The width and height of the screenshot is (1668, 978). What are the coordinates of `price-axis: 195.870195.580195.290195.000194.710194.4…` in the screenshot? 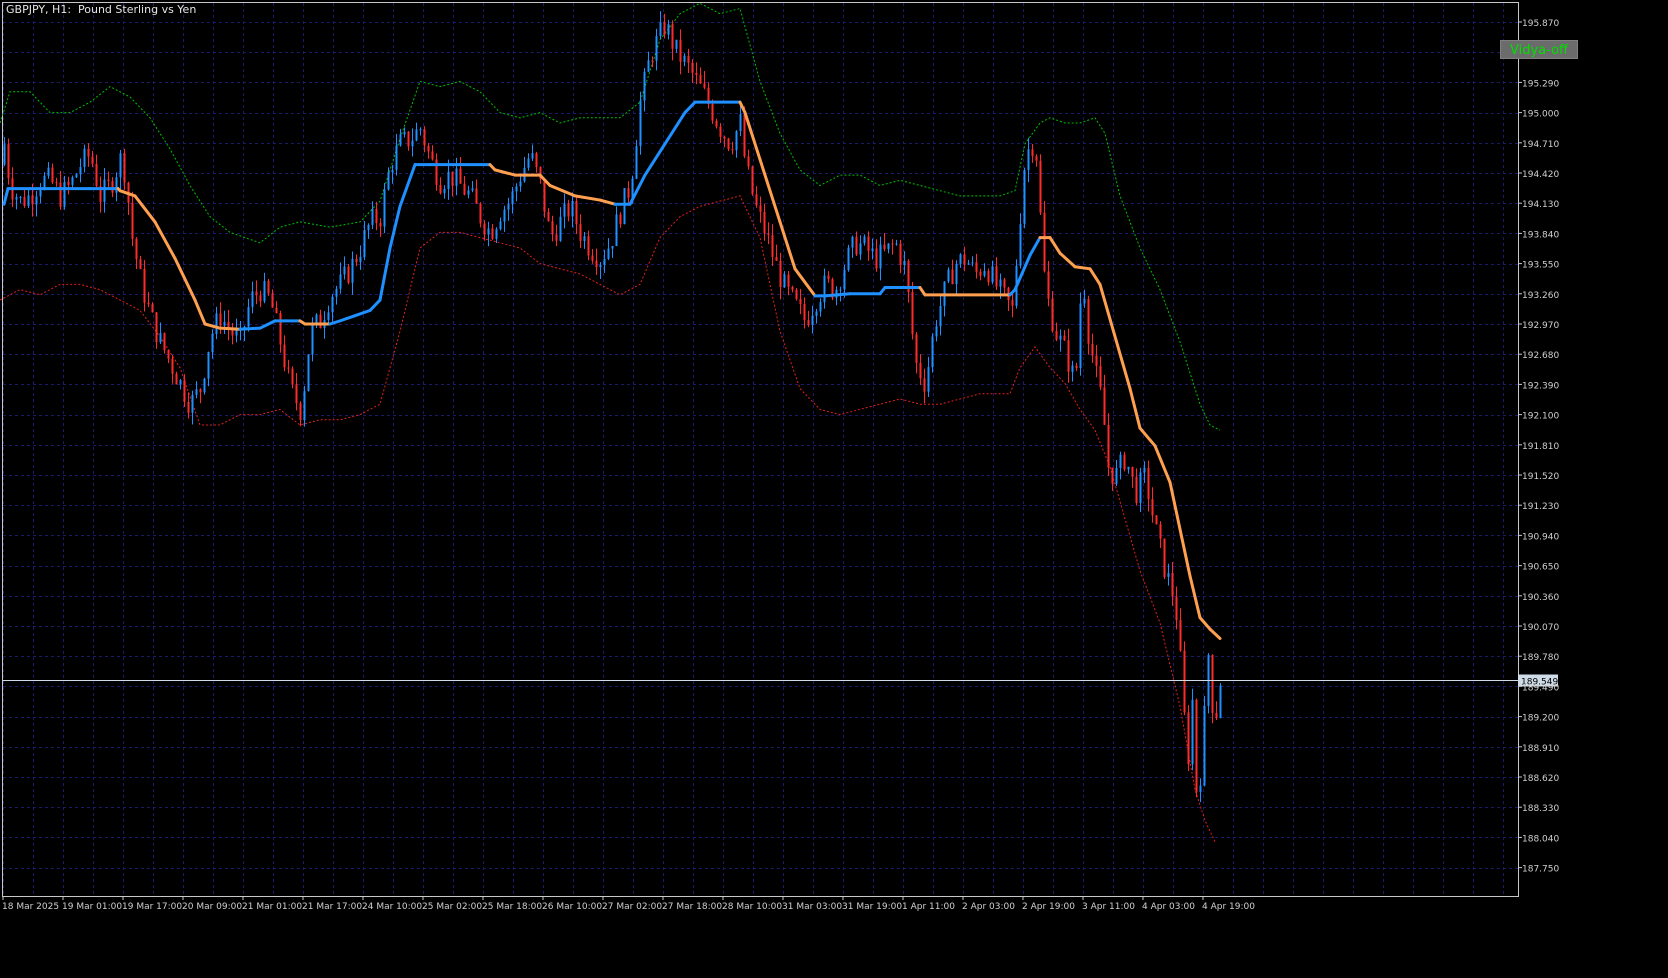 It's located at (1538, 447).